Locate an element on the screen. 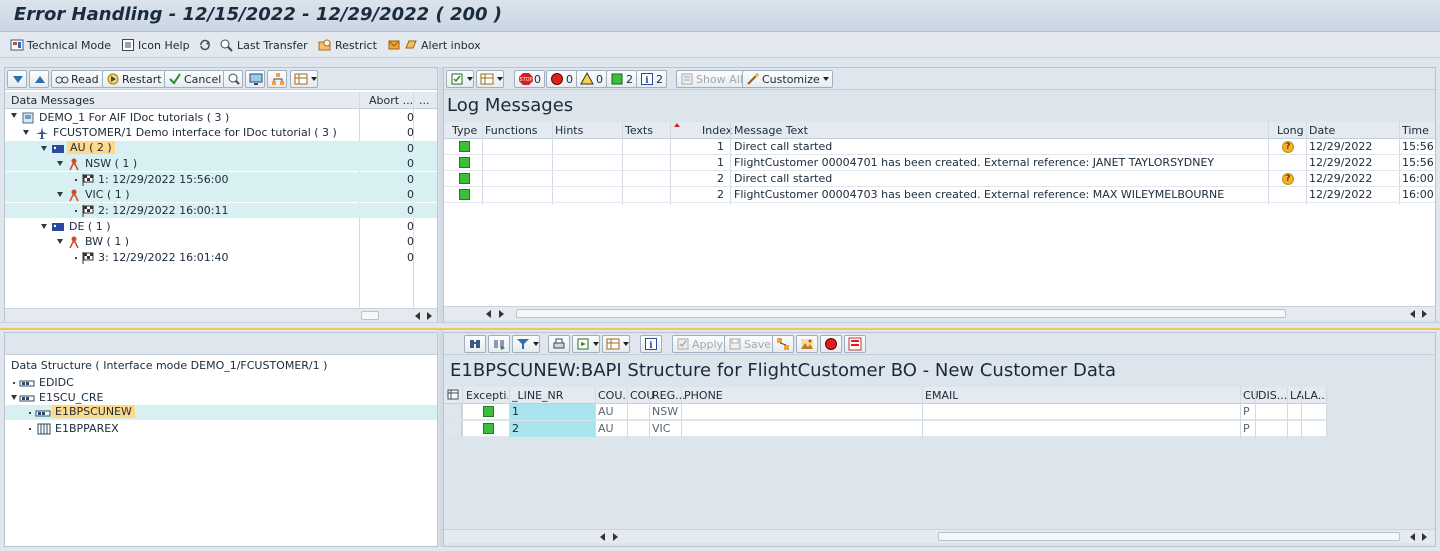  filter-success-button: 2 is located at coordinates (621, 79).